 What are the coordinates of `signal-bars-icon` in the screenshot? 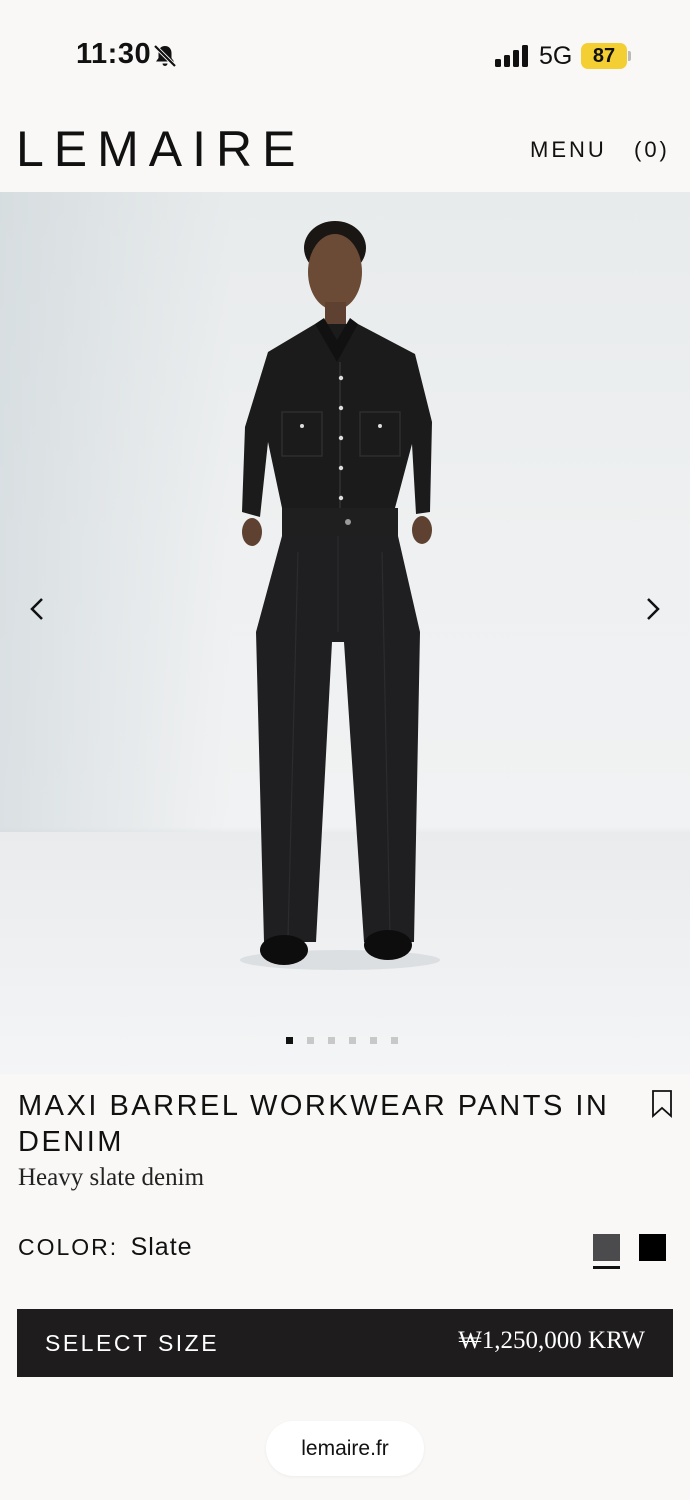 It's located at (511, 56).